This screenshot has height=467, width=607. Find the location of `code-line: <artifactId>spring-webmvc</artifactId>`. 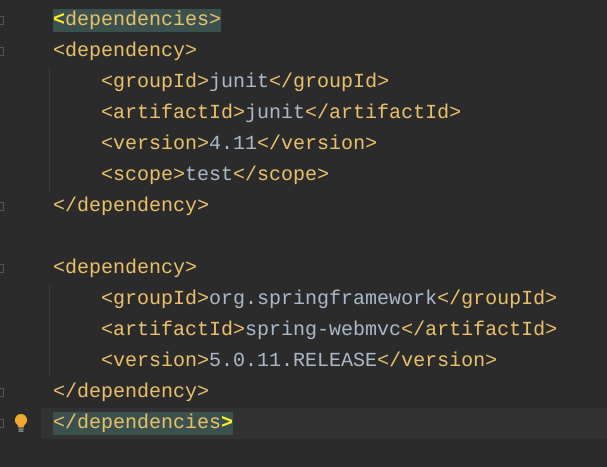

code-line: <artifactId>spring-webmvc</artifactId> is located at coordinates (329, 330).